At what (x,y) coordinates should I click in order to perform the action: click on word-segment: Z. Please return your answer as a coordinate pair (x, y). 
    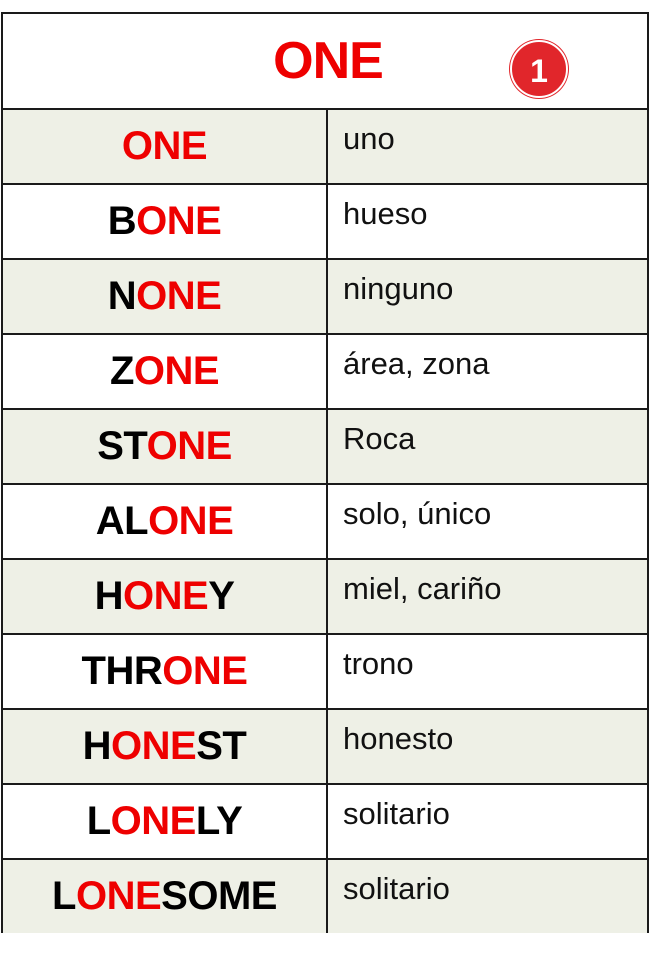
    Looking at the image, I should click on (121, 371).